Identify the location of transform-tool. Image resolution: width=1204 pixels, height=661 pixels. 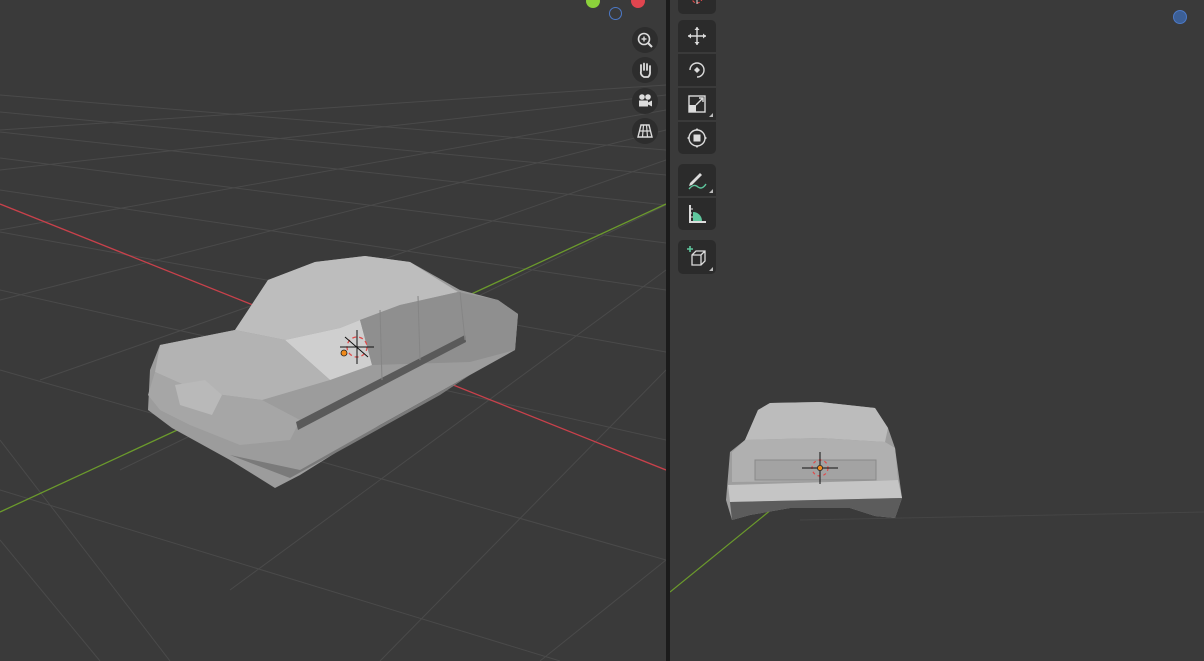
(697, 138).